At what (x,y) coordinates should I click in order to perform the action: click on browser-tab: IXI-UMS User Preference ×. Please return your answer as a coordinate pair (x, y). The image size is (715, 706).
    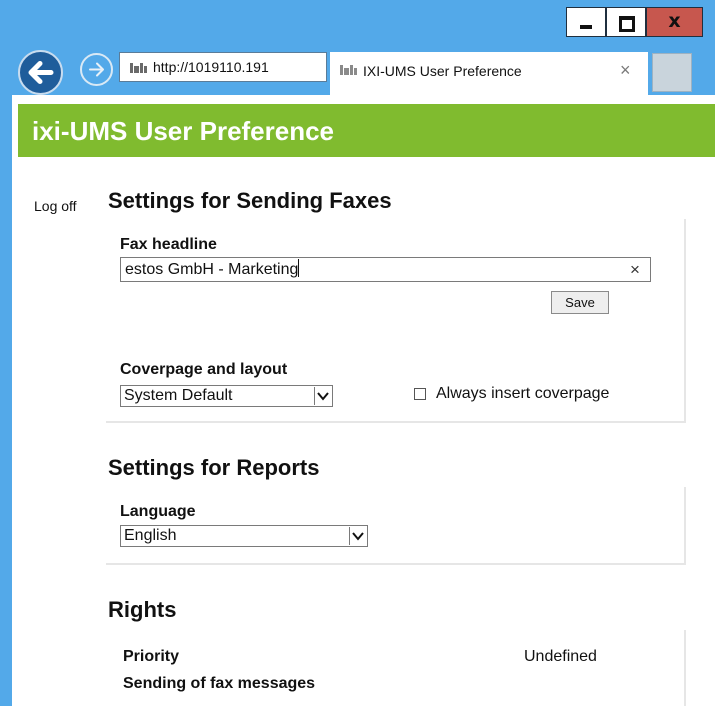
    Looking at the image, I should click on (489, 73).